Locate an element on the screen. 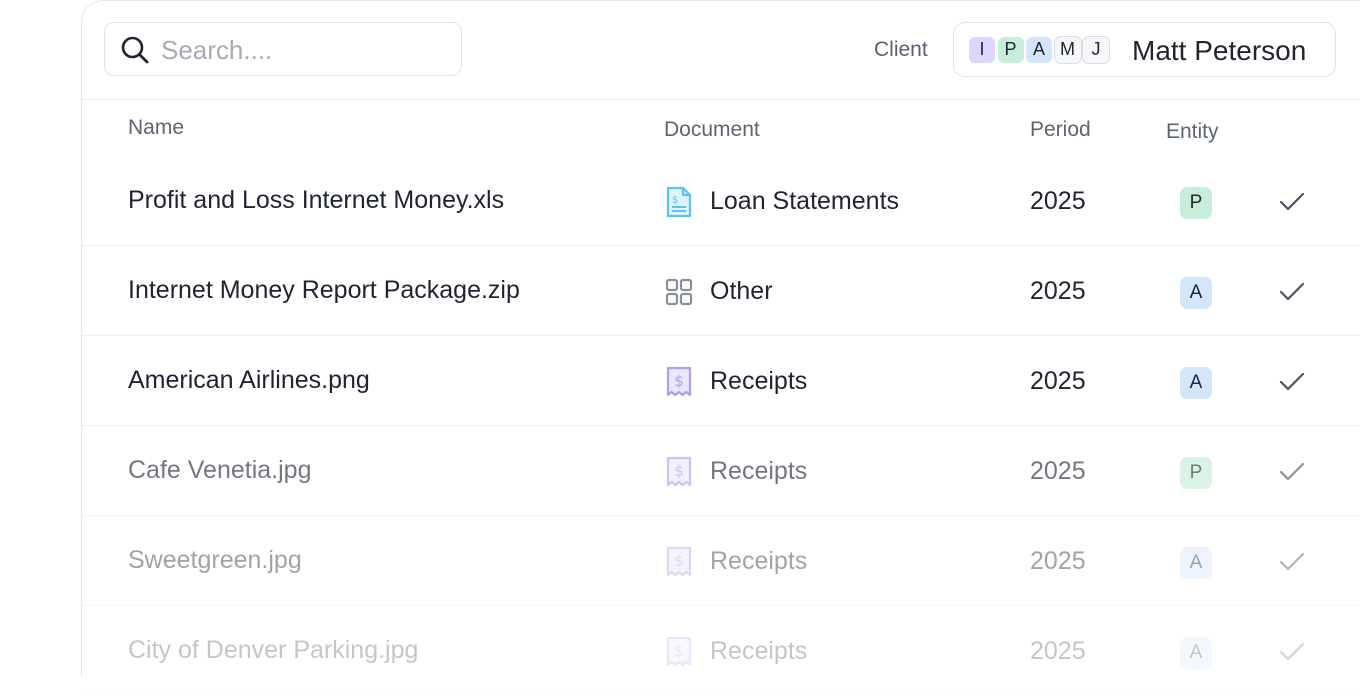 This screenshot has height=696, width=1360. file-name: City of Denver Parking.jpg is located at coordinates (273, 650).